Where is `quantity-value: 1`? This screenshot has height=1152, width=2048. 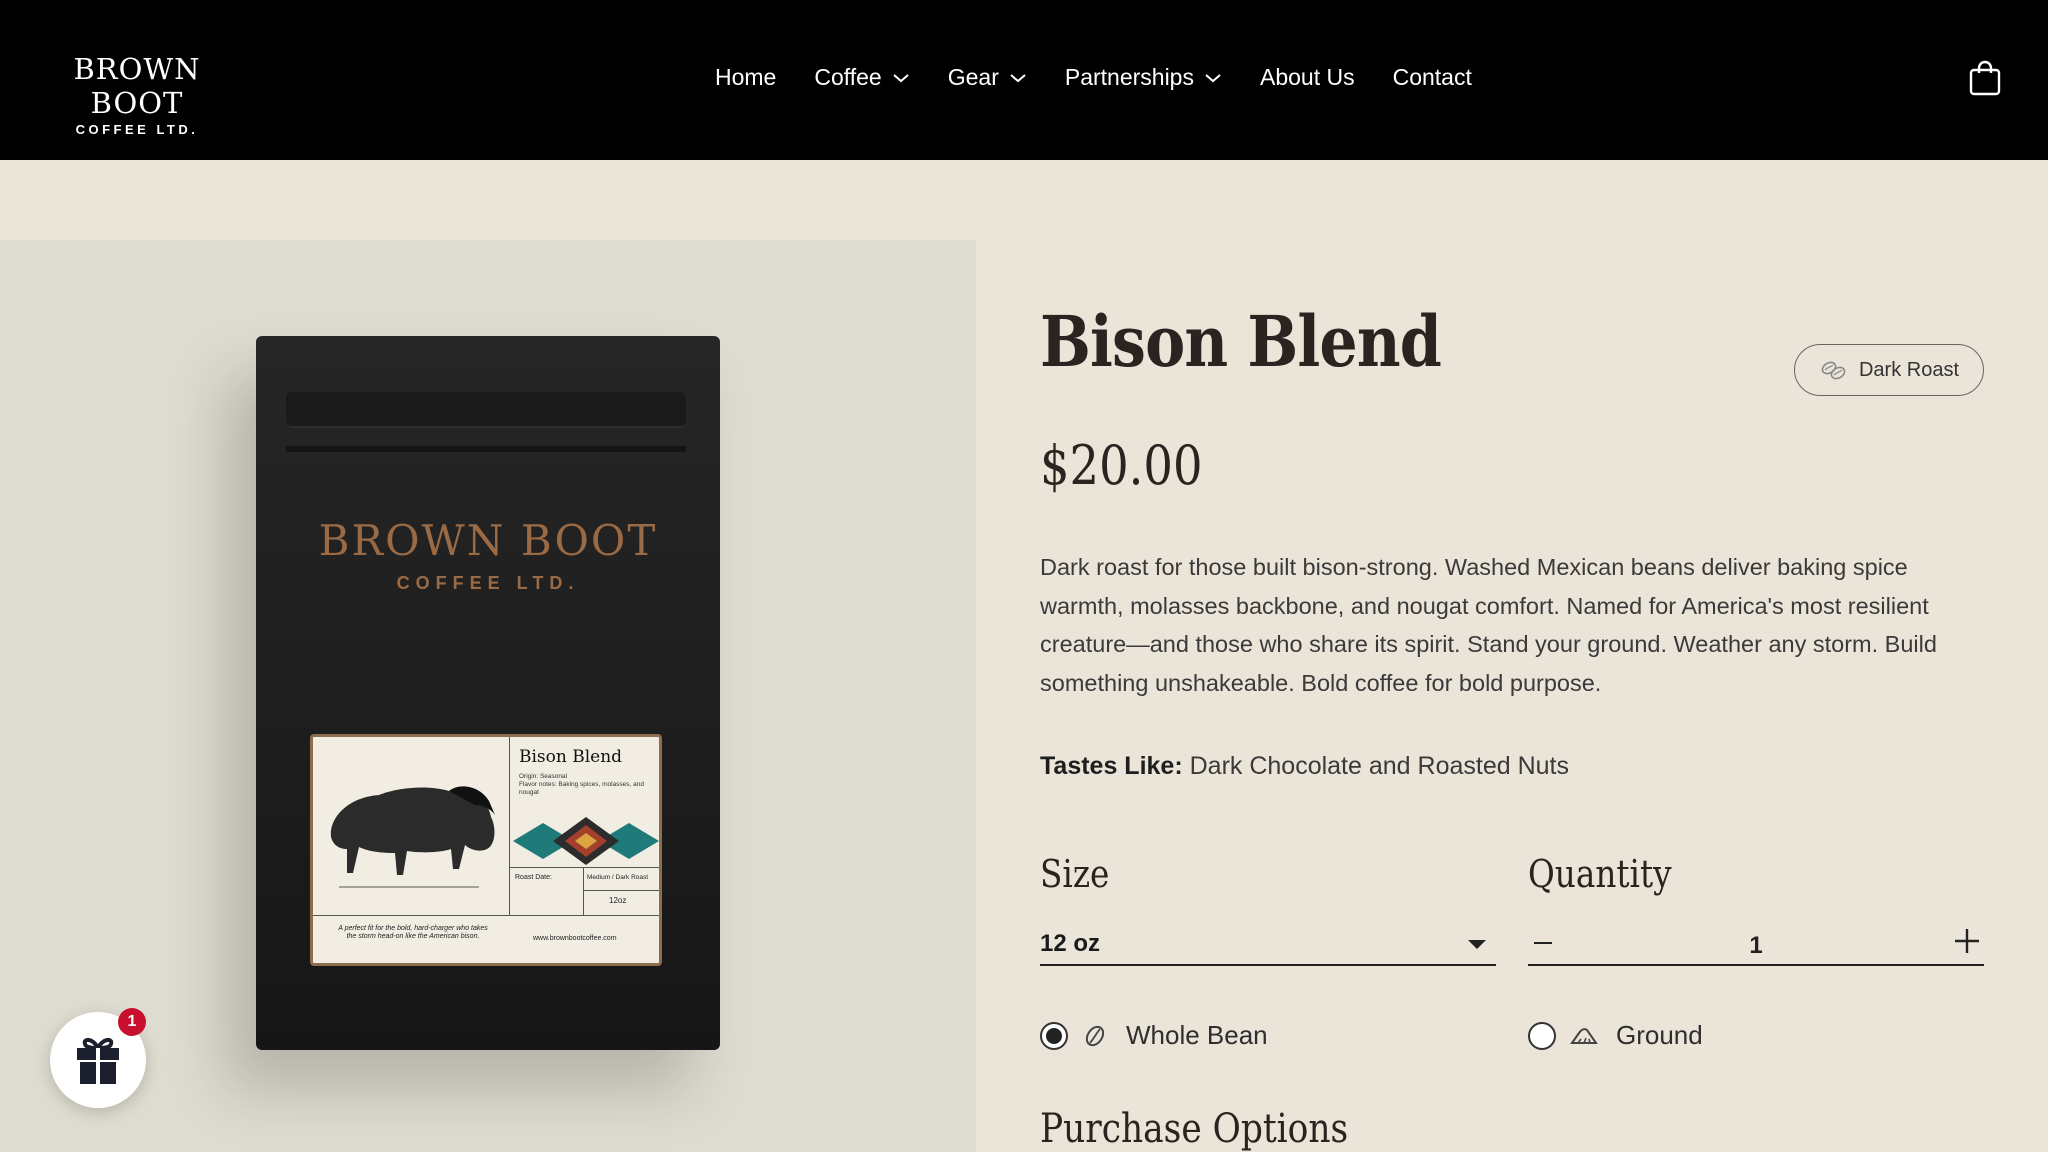
quantity-value: 1 is located at coordinates (1756, 946).